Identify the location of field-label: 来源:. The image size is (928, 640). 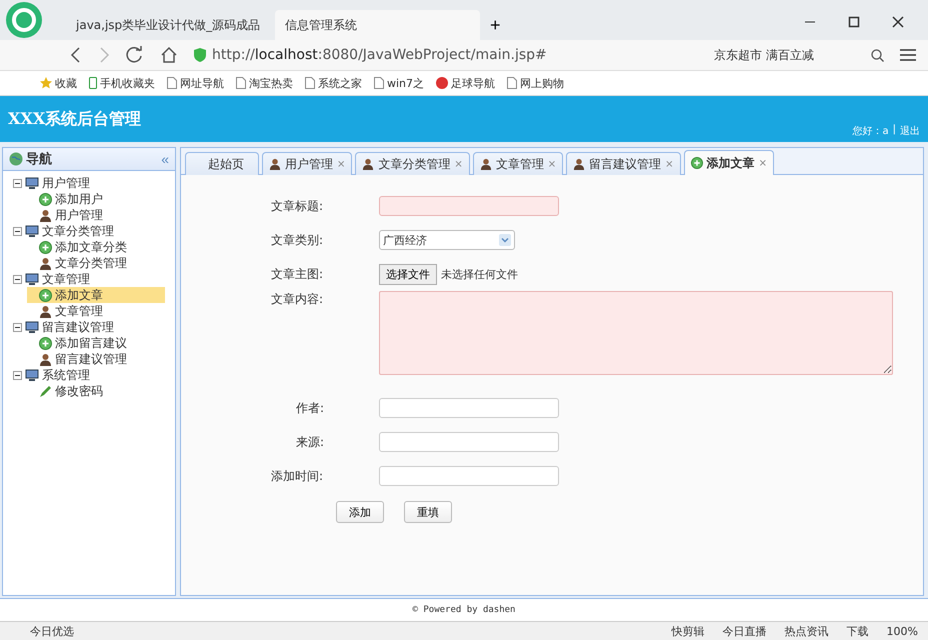
(309, 442).